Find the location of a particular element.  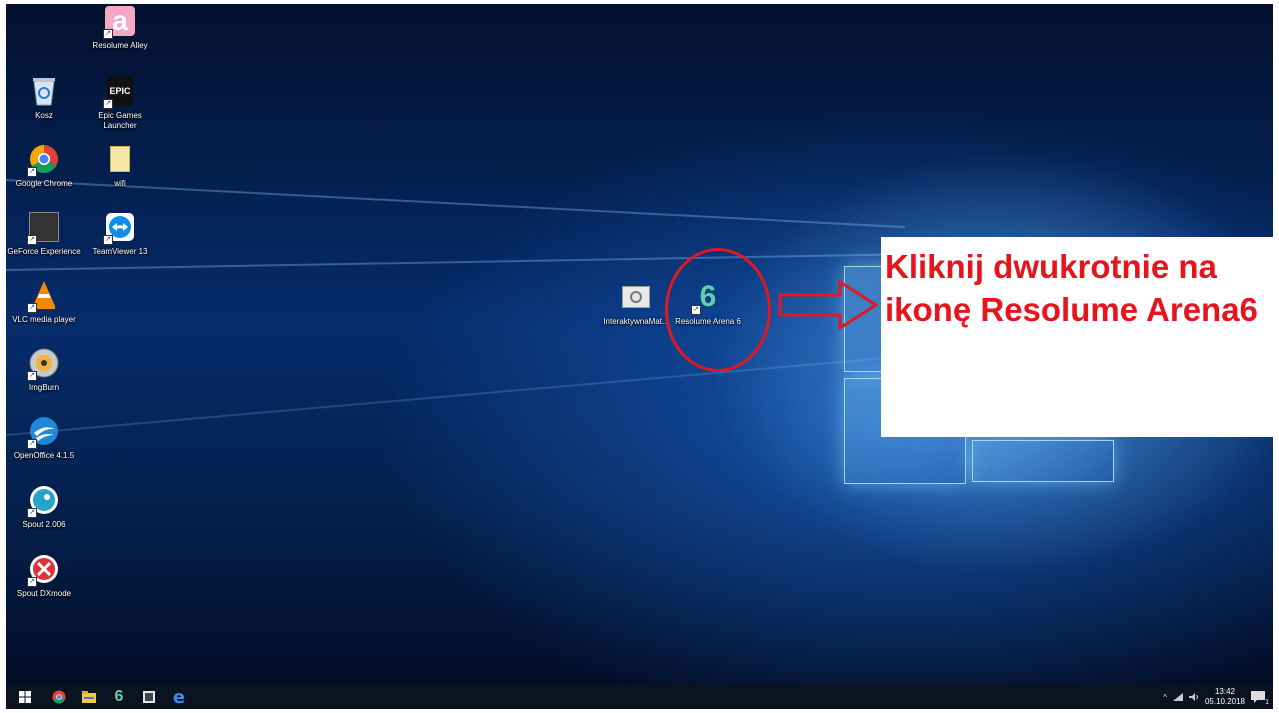

icon-label: Resolume Alley is located at coordinates (120, 45).